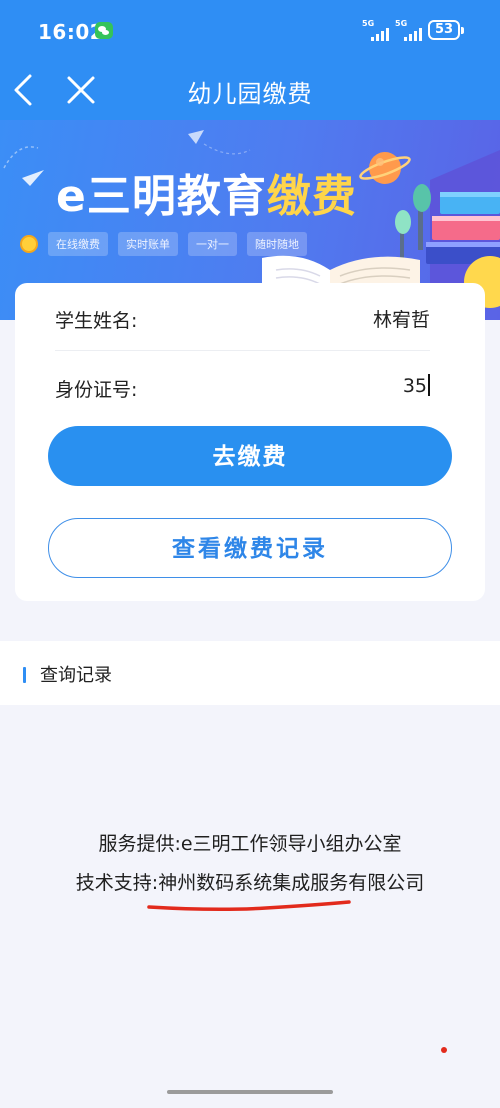 The image size is (500, 1108). I want to click on query-records-section: 查询记录, so click(250, 673).